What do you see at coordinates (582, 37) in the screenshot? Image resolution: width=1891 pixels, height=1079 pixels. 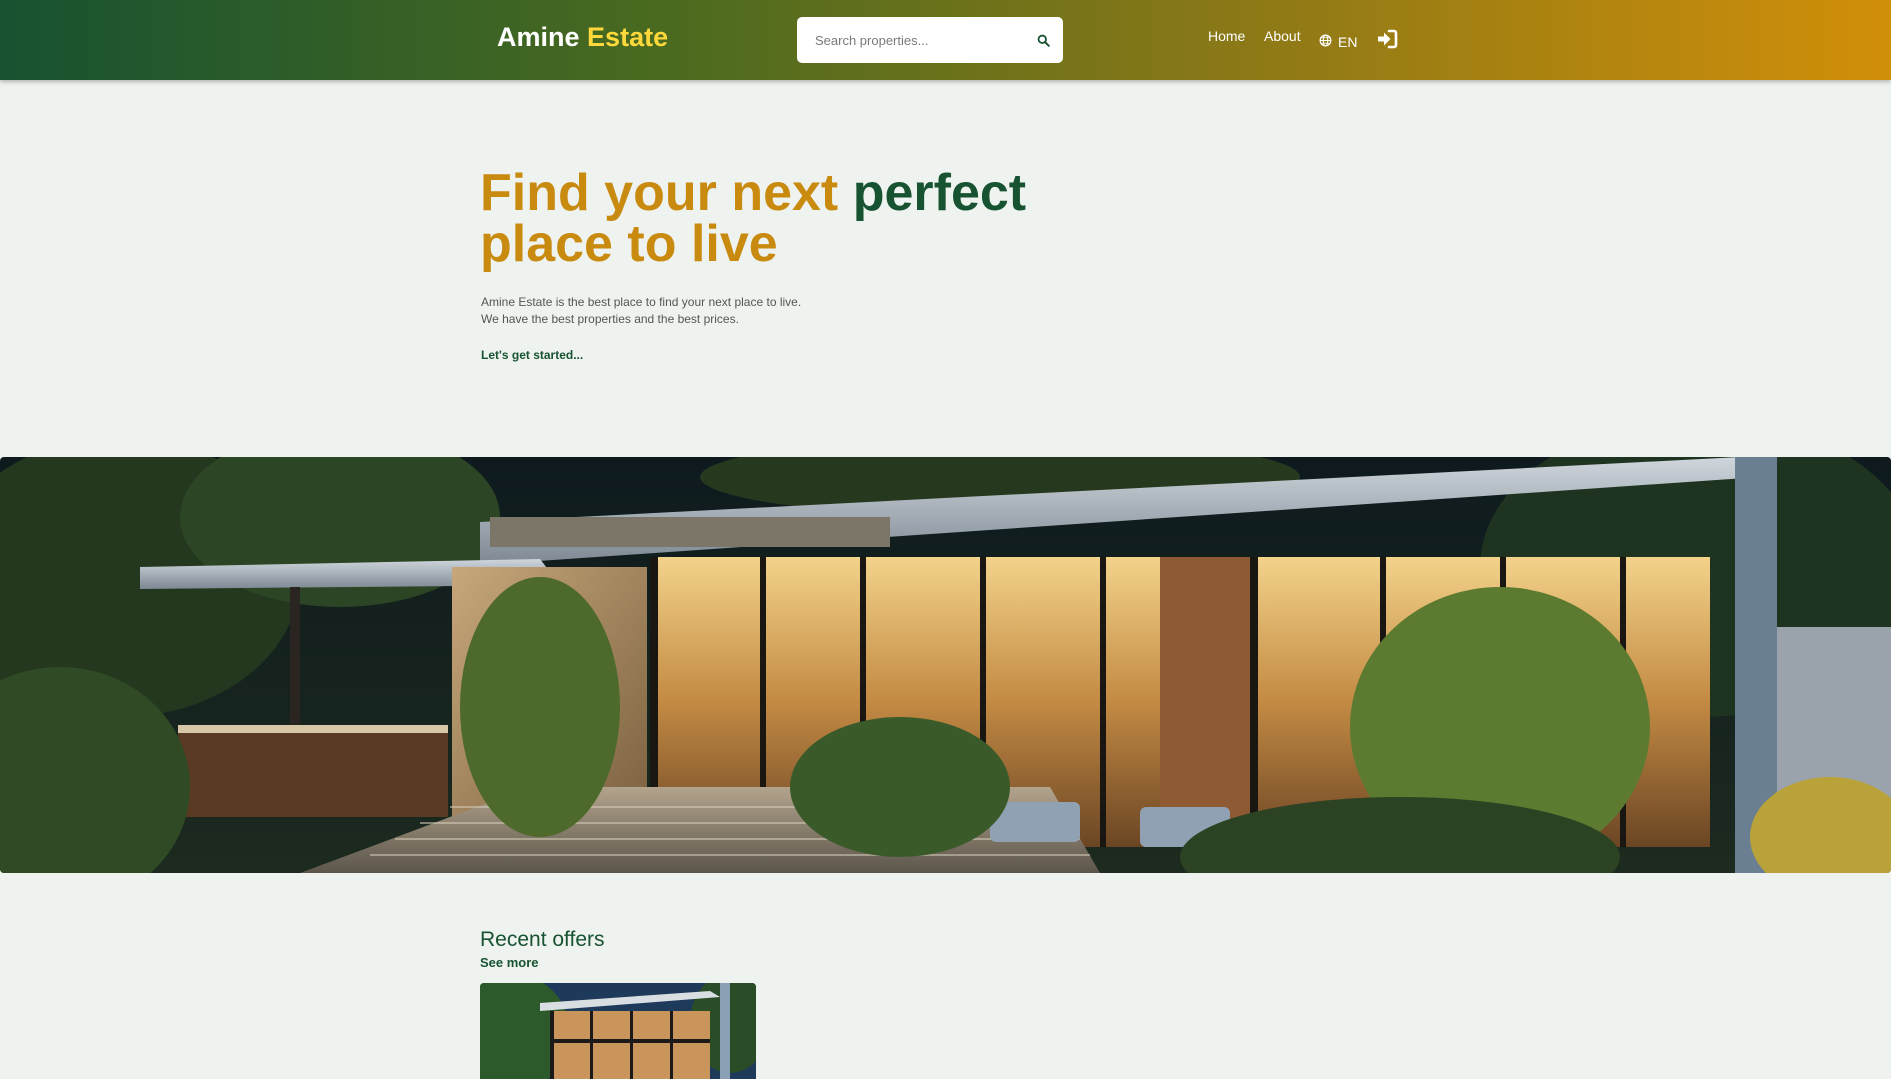 I see `brand-logo: Amine Estate` at bounding box center [582, 37].